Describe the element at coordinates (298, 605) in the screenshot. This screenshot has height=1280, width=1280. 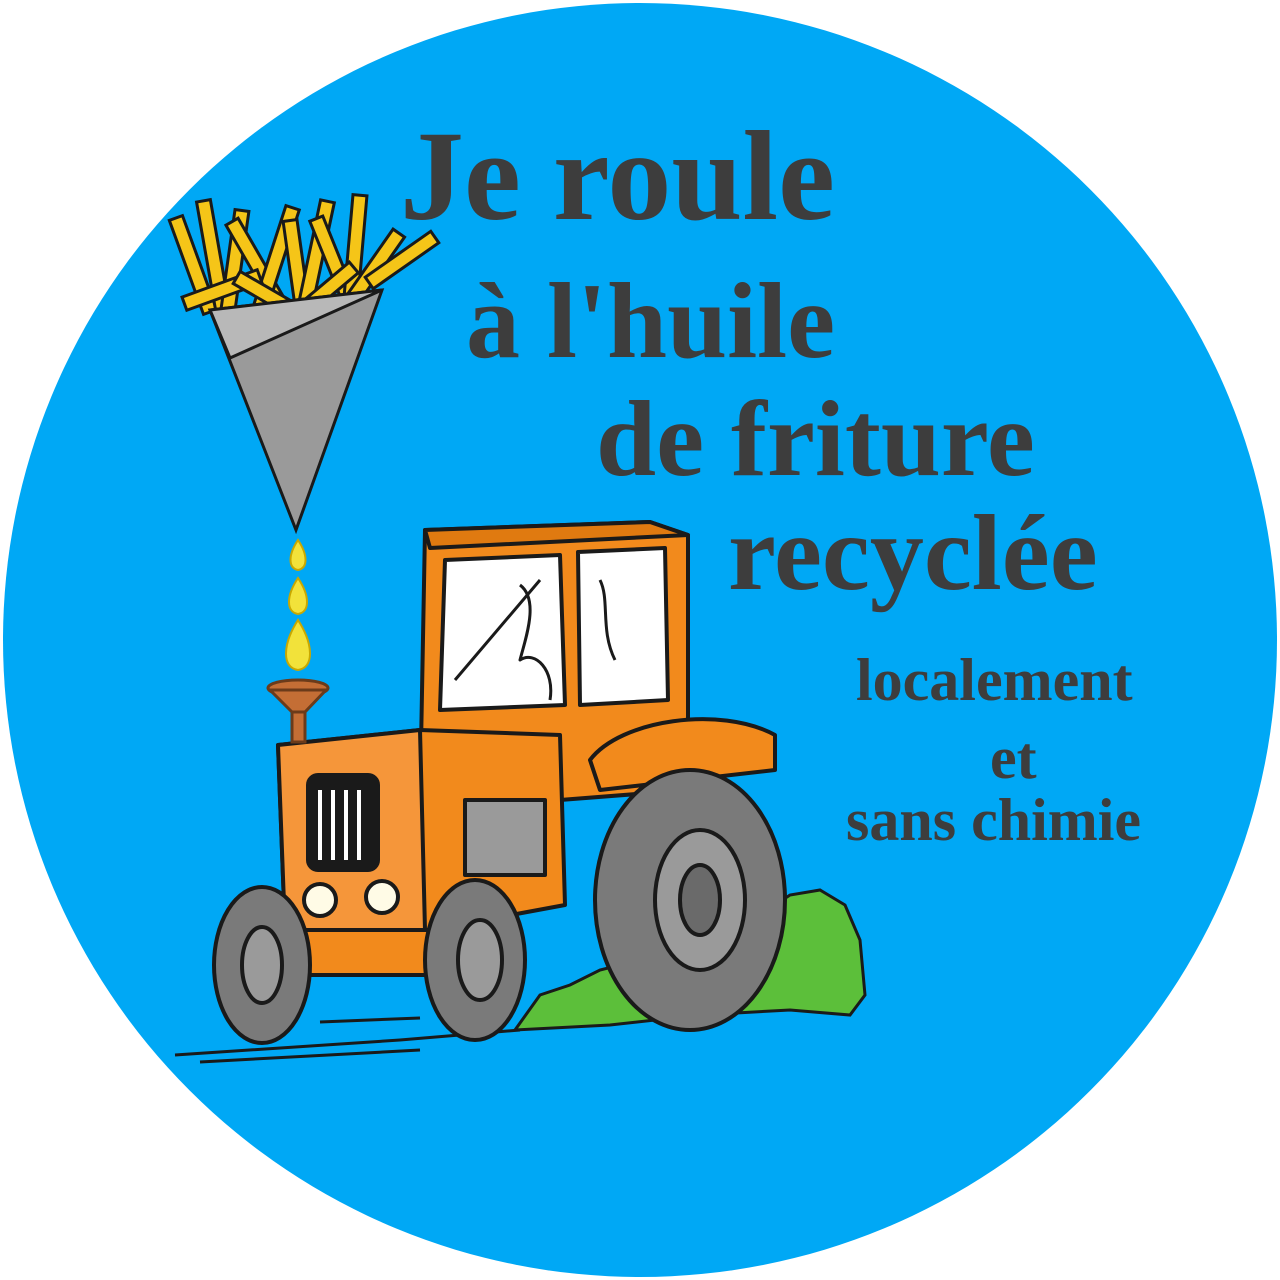
I see `oil-drops-icon` at that location.